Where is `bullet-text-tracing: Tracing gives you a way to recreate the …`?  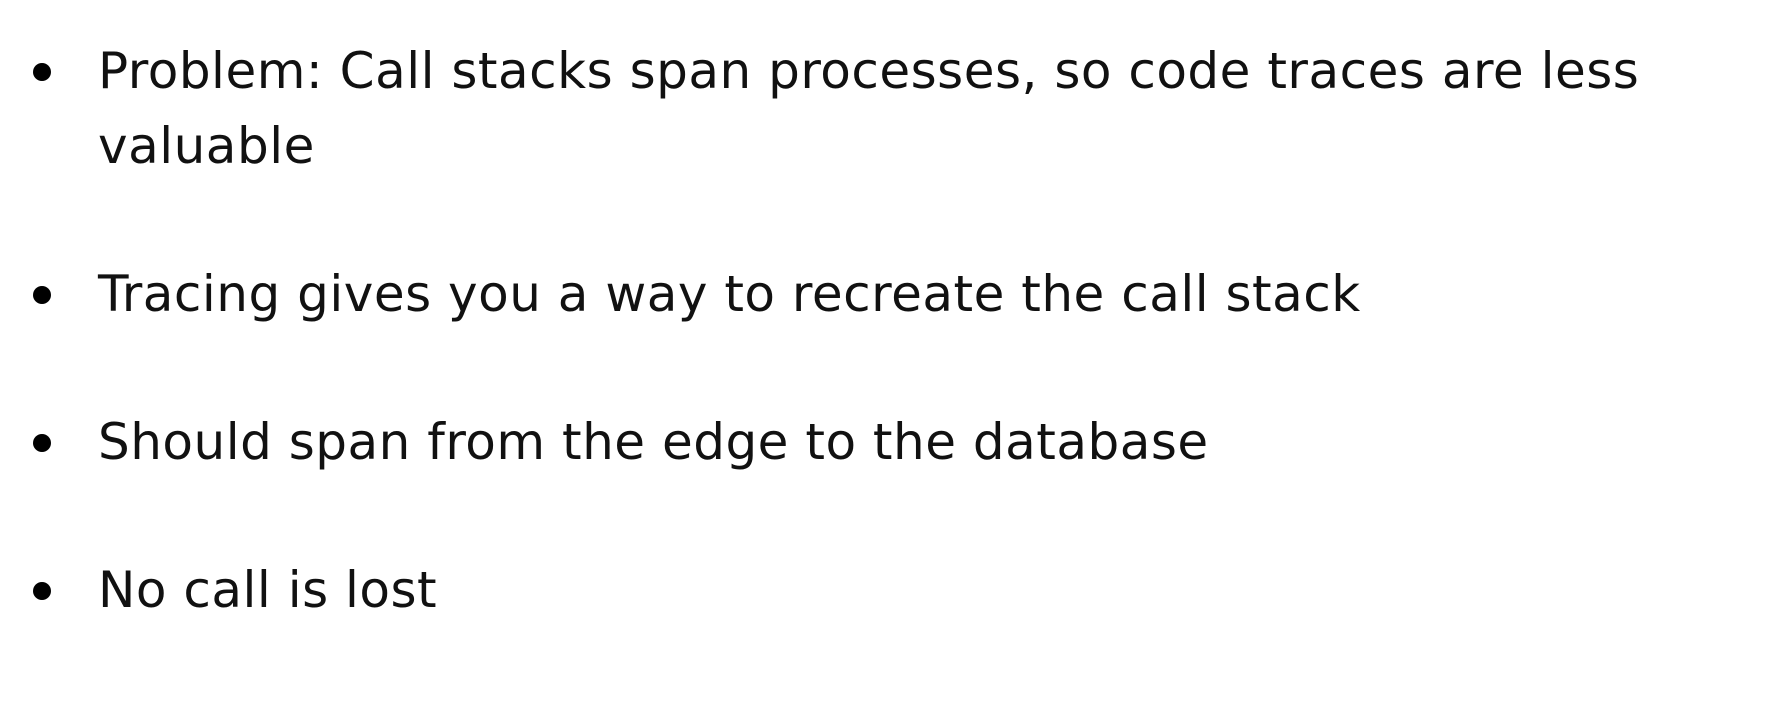
bullet-text-tracing: Tracing gives you a way to recreate the … is located at coordinates (729, 294).